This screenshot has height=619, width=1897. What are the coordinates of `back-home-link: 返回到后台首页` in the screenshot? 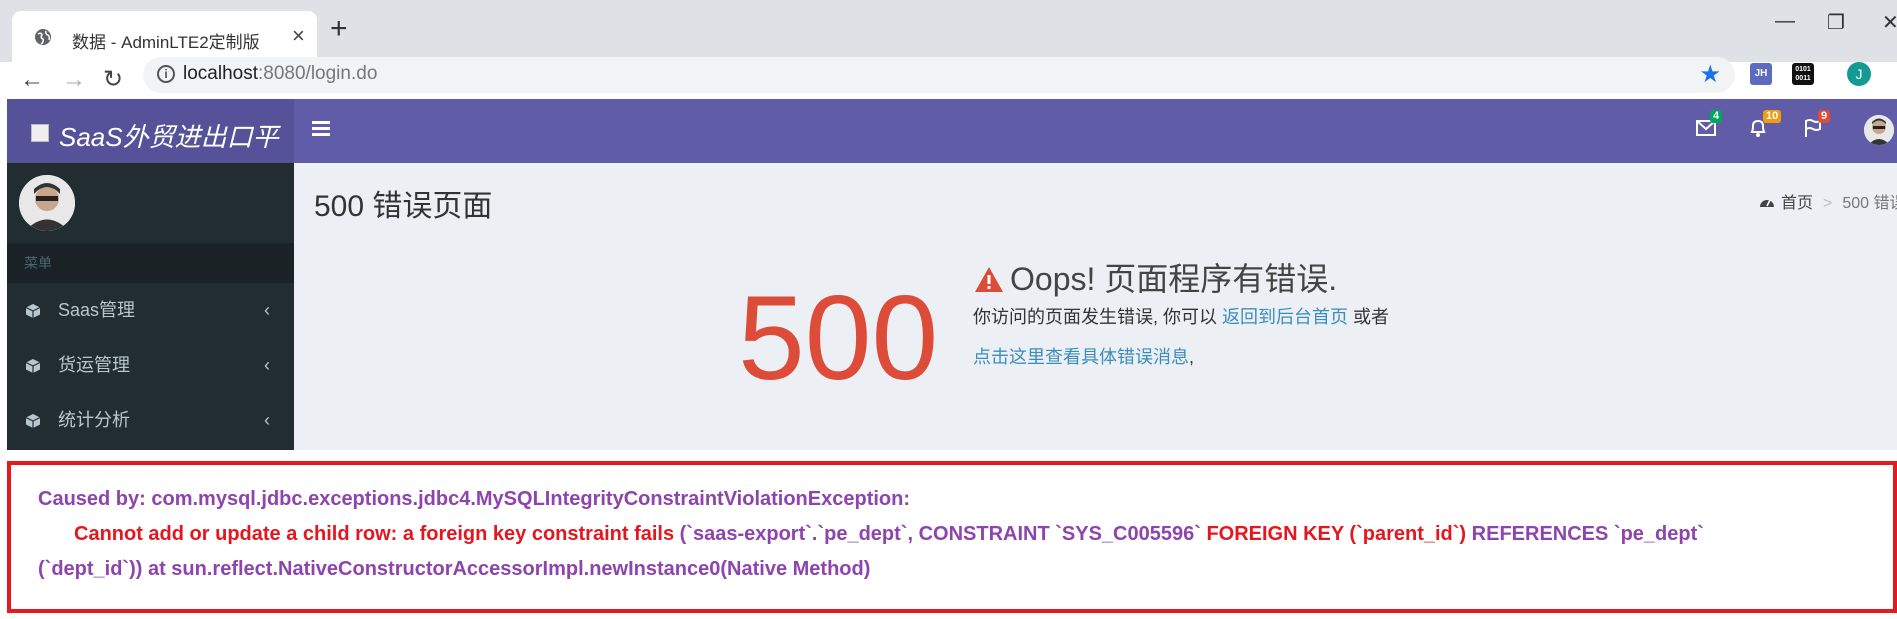 It's located at (1285, 317).